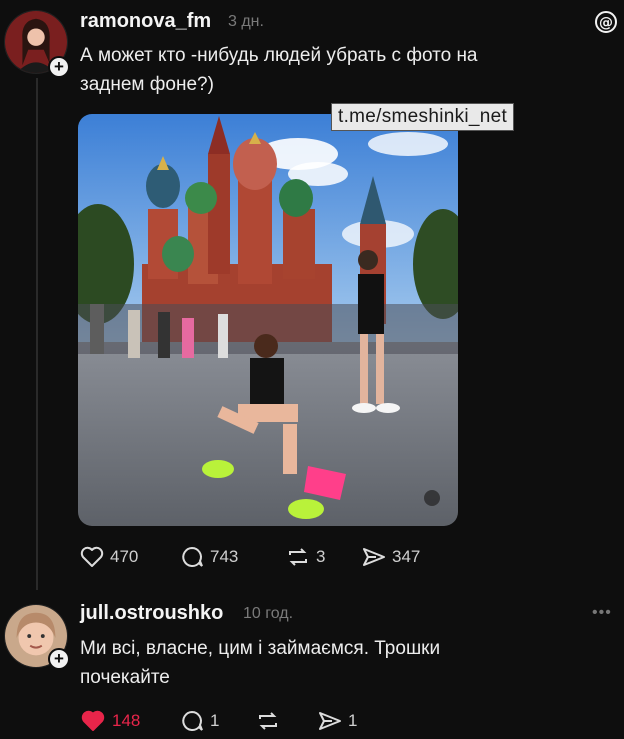 Image resolution: width=624 pixels, height=739 pixels. Describe the element at coordinates (37, 334) in the screenshot. I see `thread-connector-line` at that location.